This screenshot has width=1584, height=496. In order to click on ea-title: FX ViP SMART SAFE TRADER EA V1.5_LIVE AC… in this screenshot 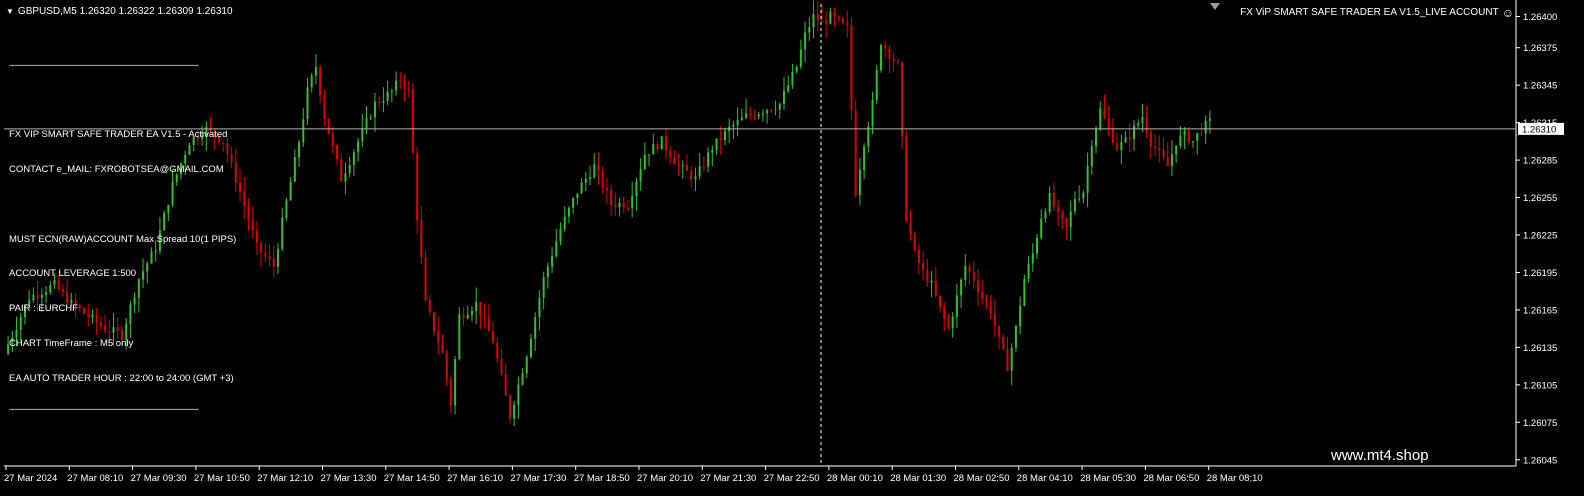, I will do `click(1377, 13)`.